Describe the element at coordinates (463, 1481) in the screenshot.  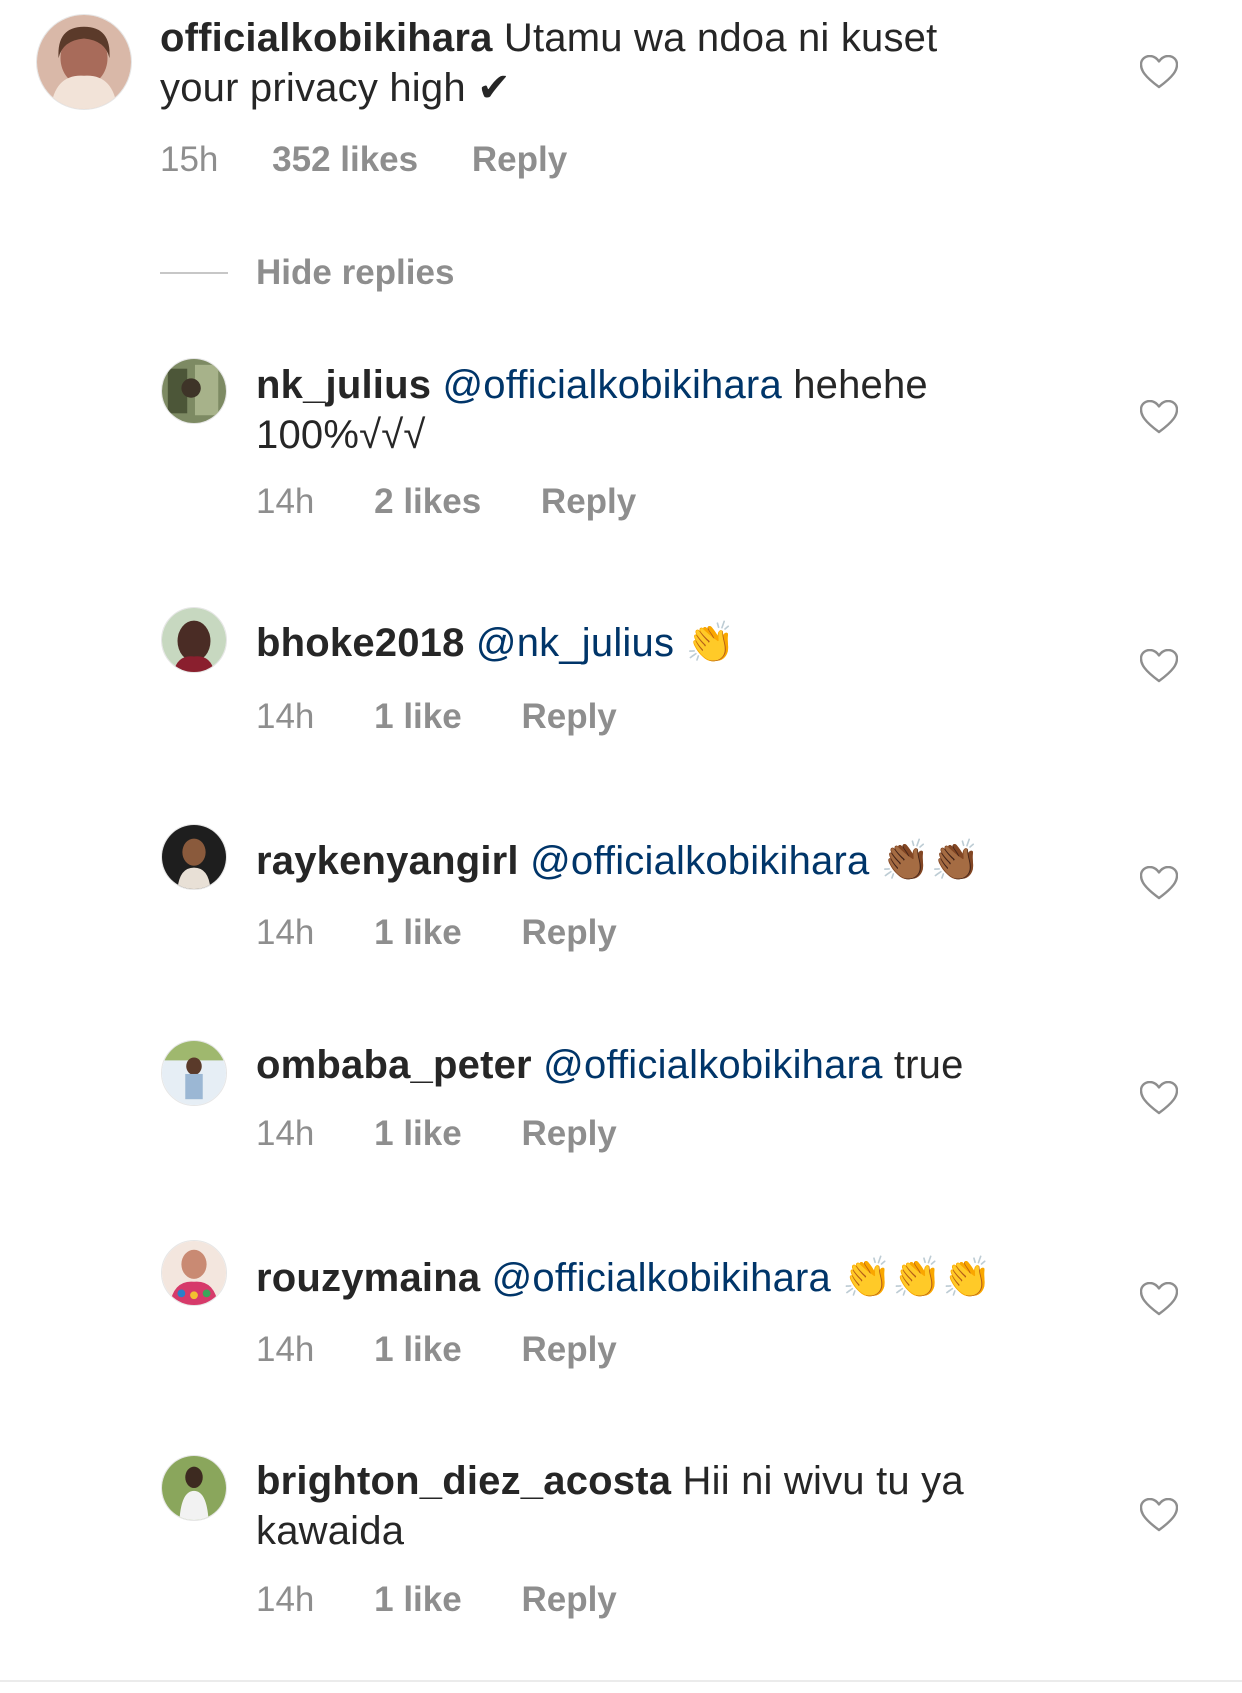
I see `username-link: brighton_diez_acosta` at that location.